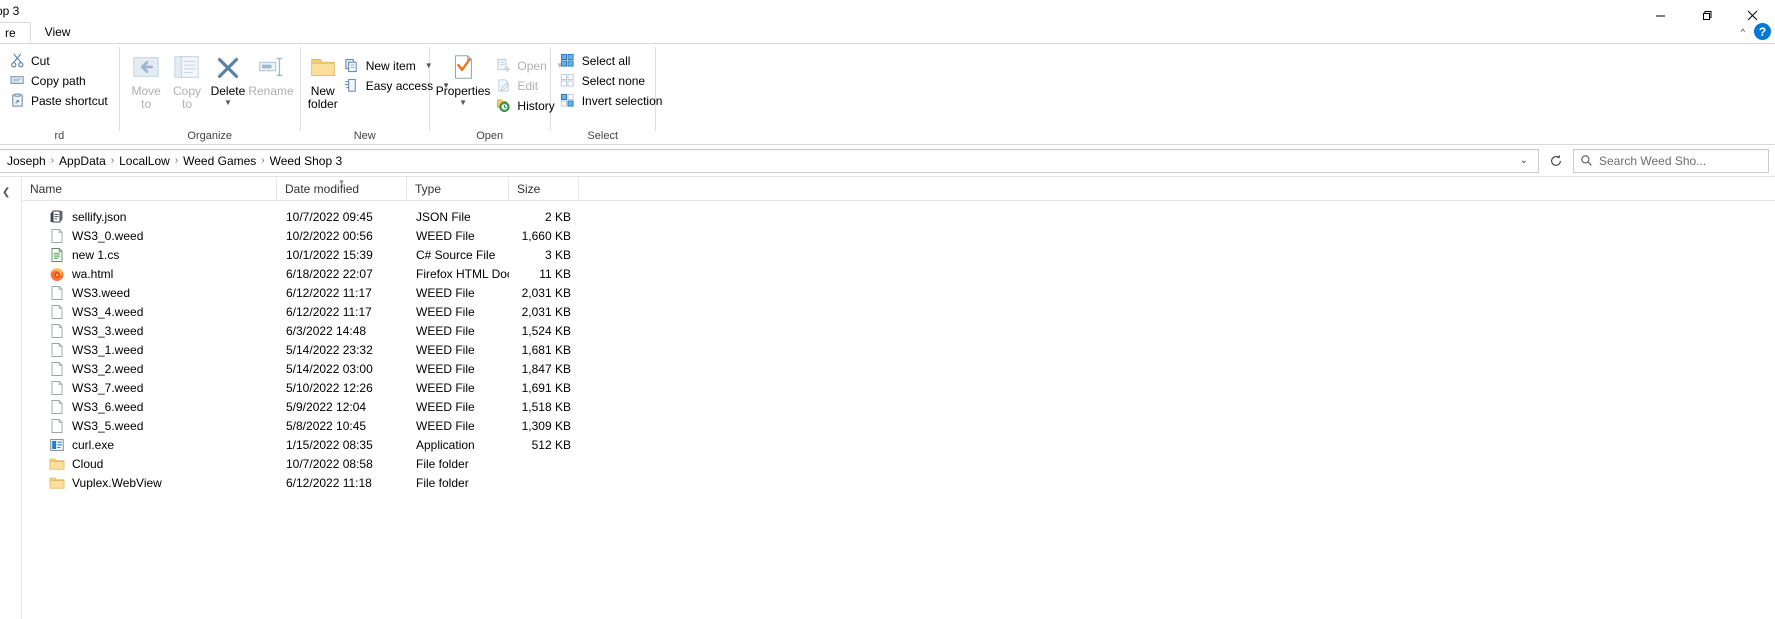 Image resolution: width=1775 pixels, height=619 pixels. I want to click on new-folder-button: New folder, so click(323, 79).